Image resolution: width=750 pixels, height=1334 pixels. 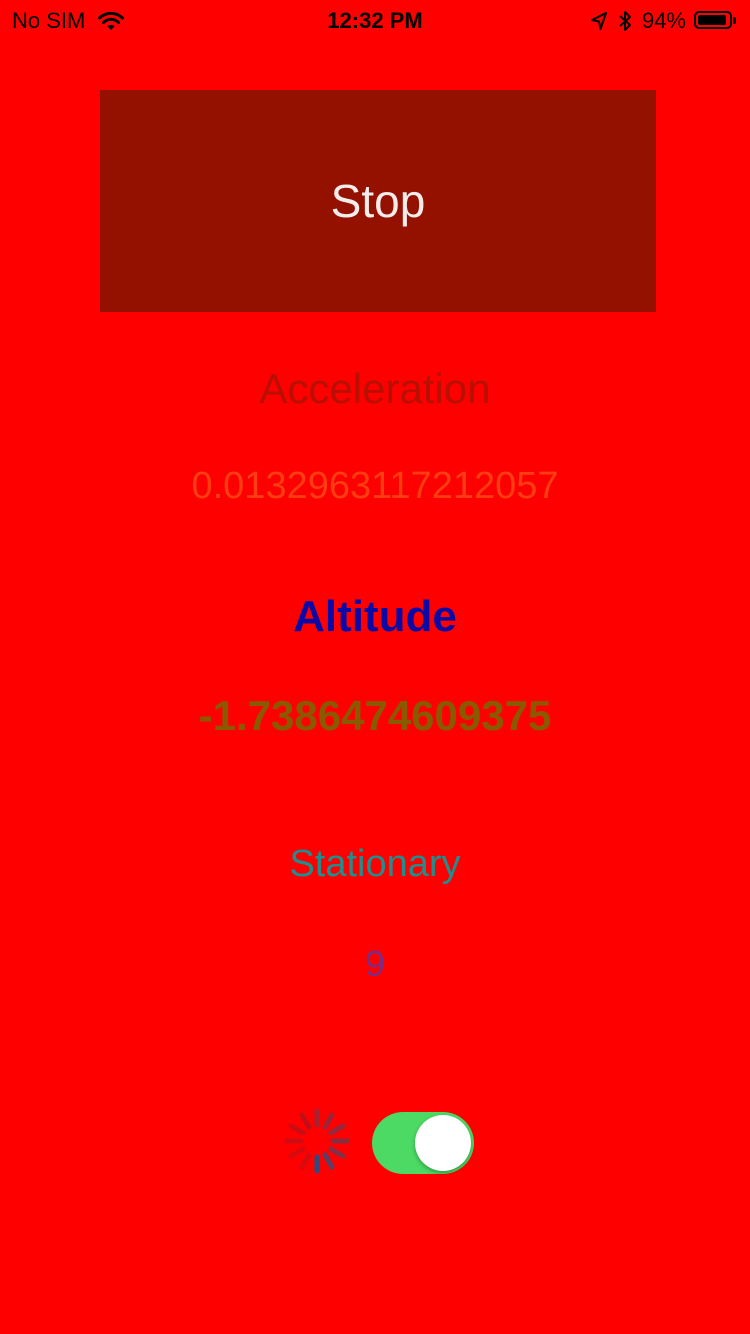 What do you see at coordinates (375, 388) in the screenshot?
I see `acceleration-title: Acceleration` at bounding box center [375, 388].